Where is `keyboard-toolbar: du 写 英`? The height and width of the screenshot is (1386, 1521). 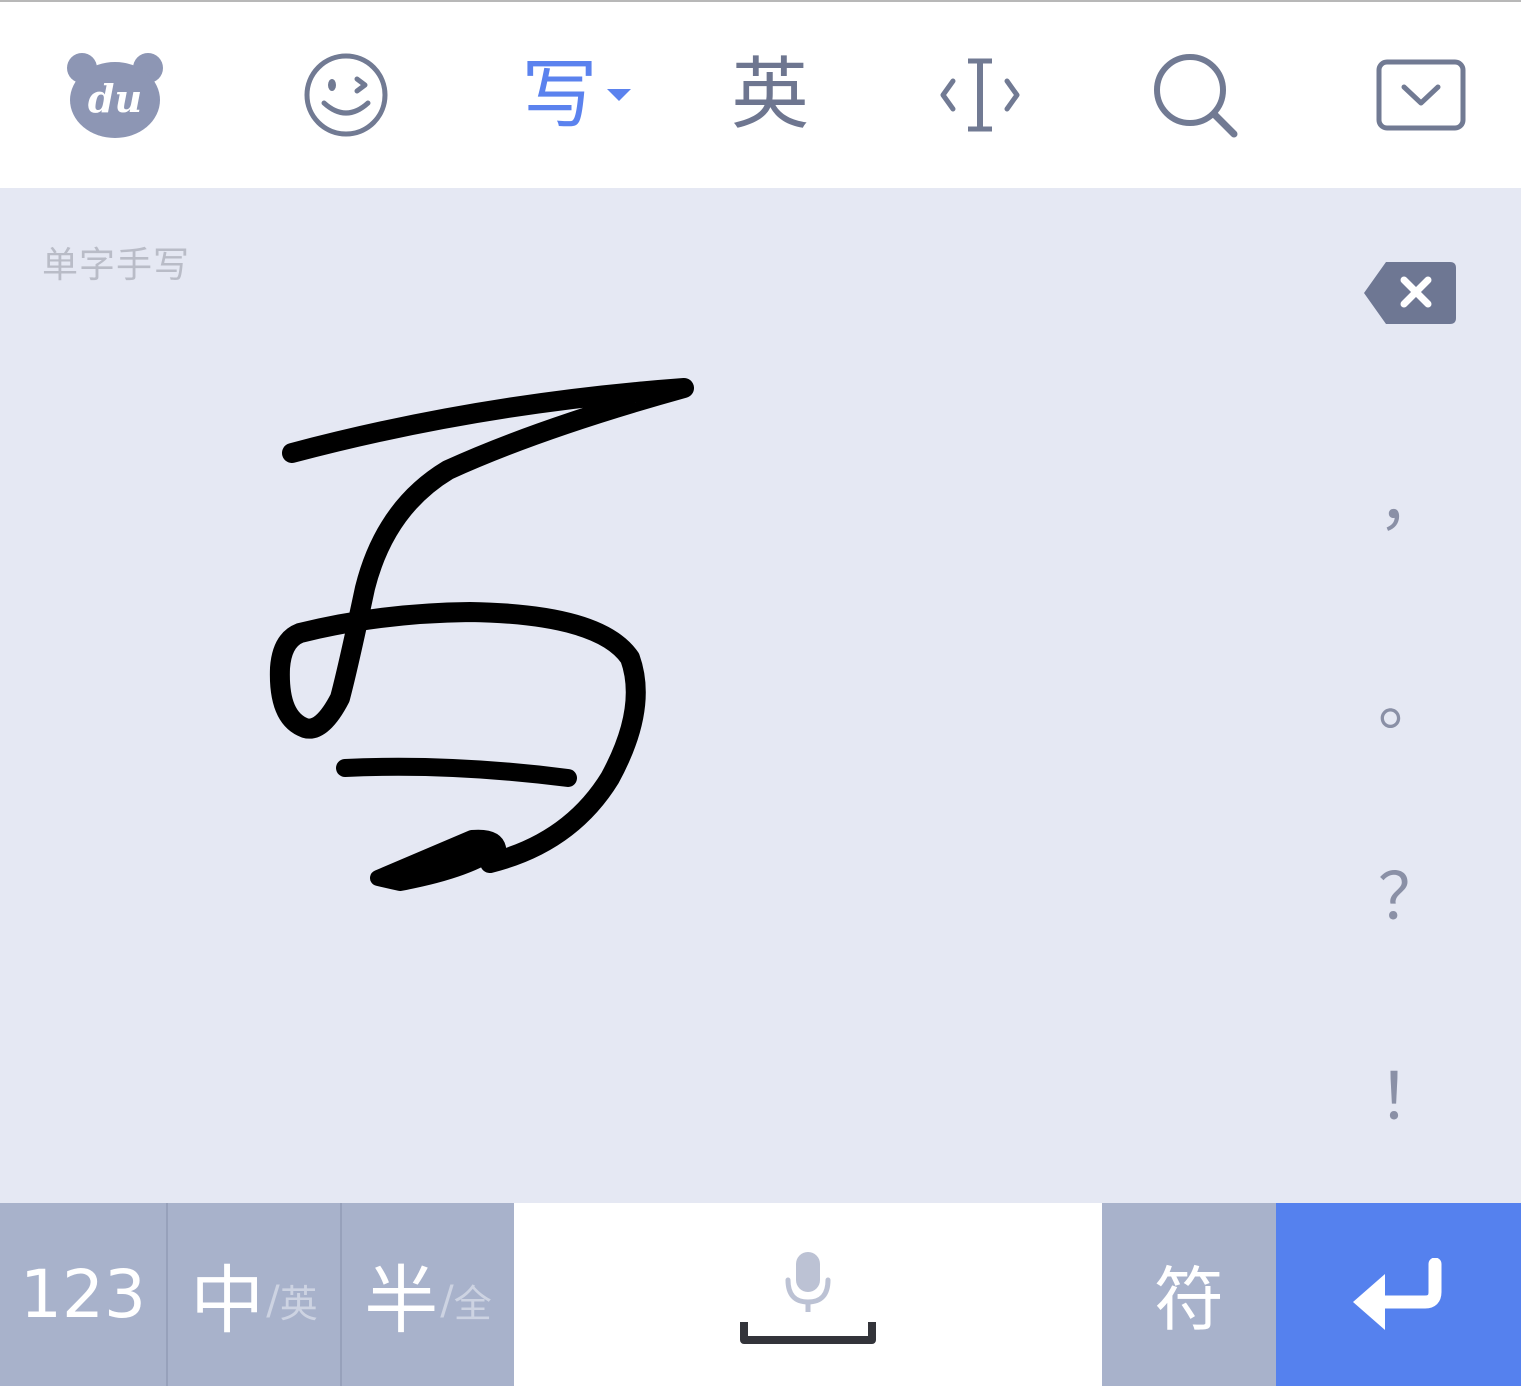
keyboard-toolbar: du 写 英 is located at coordinates (760, 95).